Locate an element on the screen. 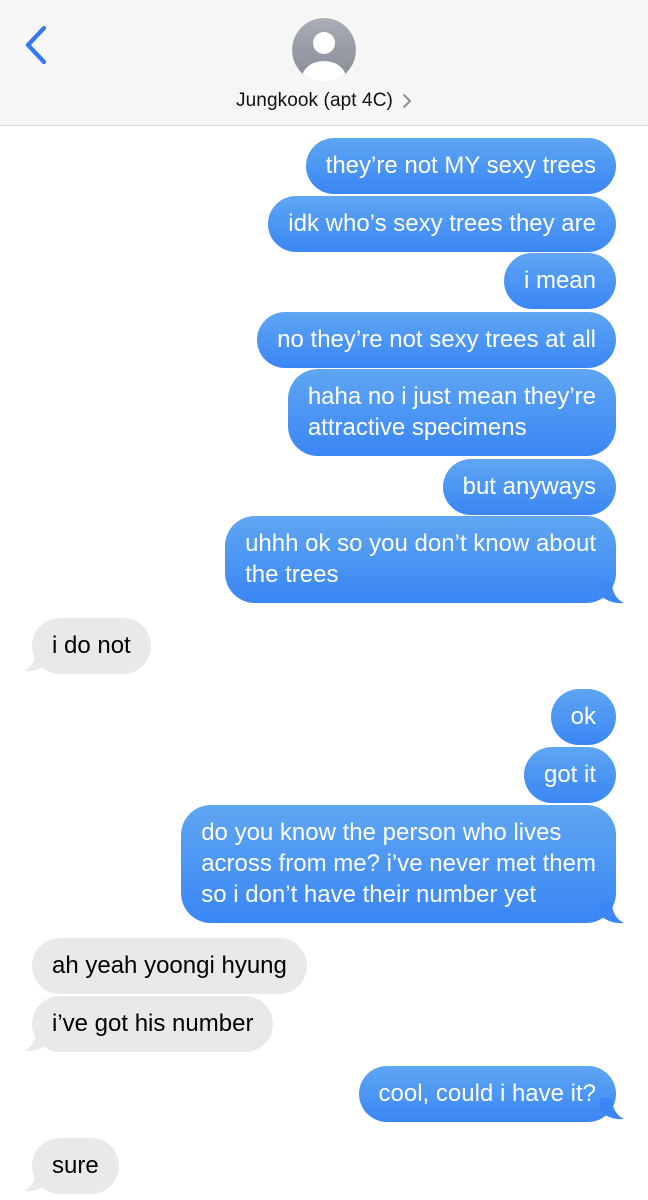 This screenshot has width=648, height=1200. message-text-line: so i don’t have their number yet is located at coordinates (369, 894).